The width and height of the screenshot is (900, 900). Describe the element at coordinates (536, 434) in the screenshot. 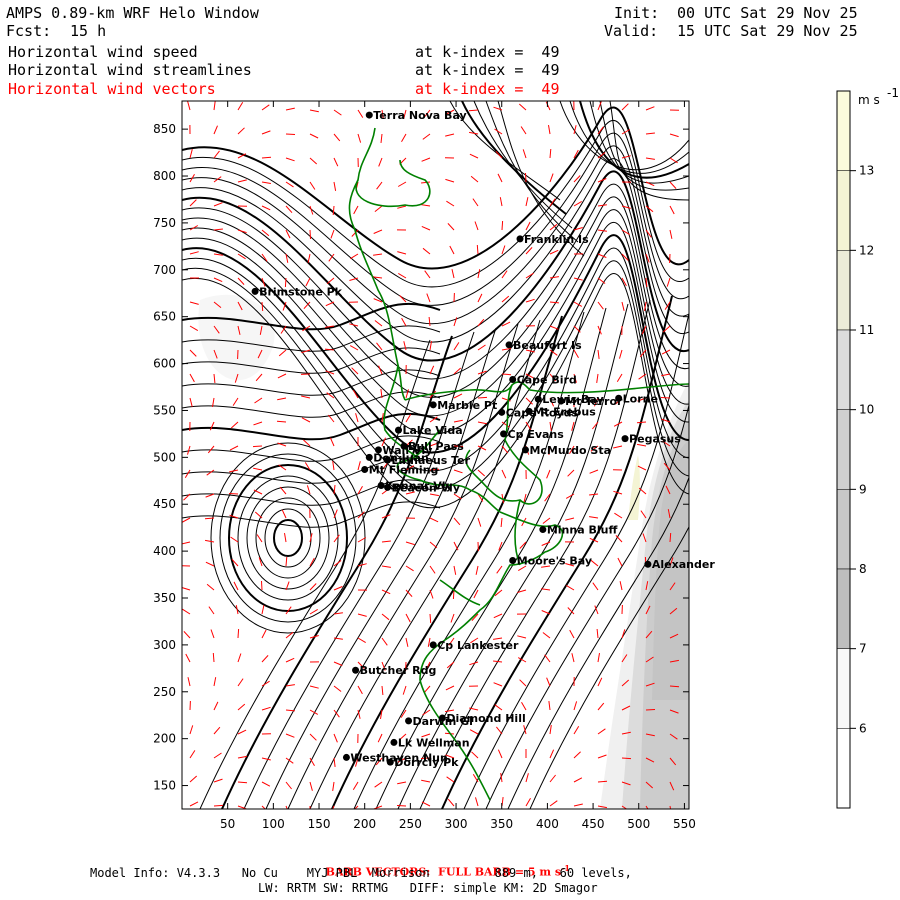

I see `station-label: Cp Evans` at that location.